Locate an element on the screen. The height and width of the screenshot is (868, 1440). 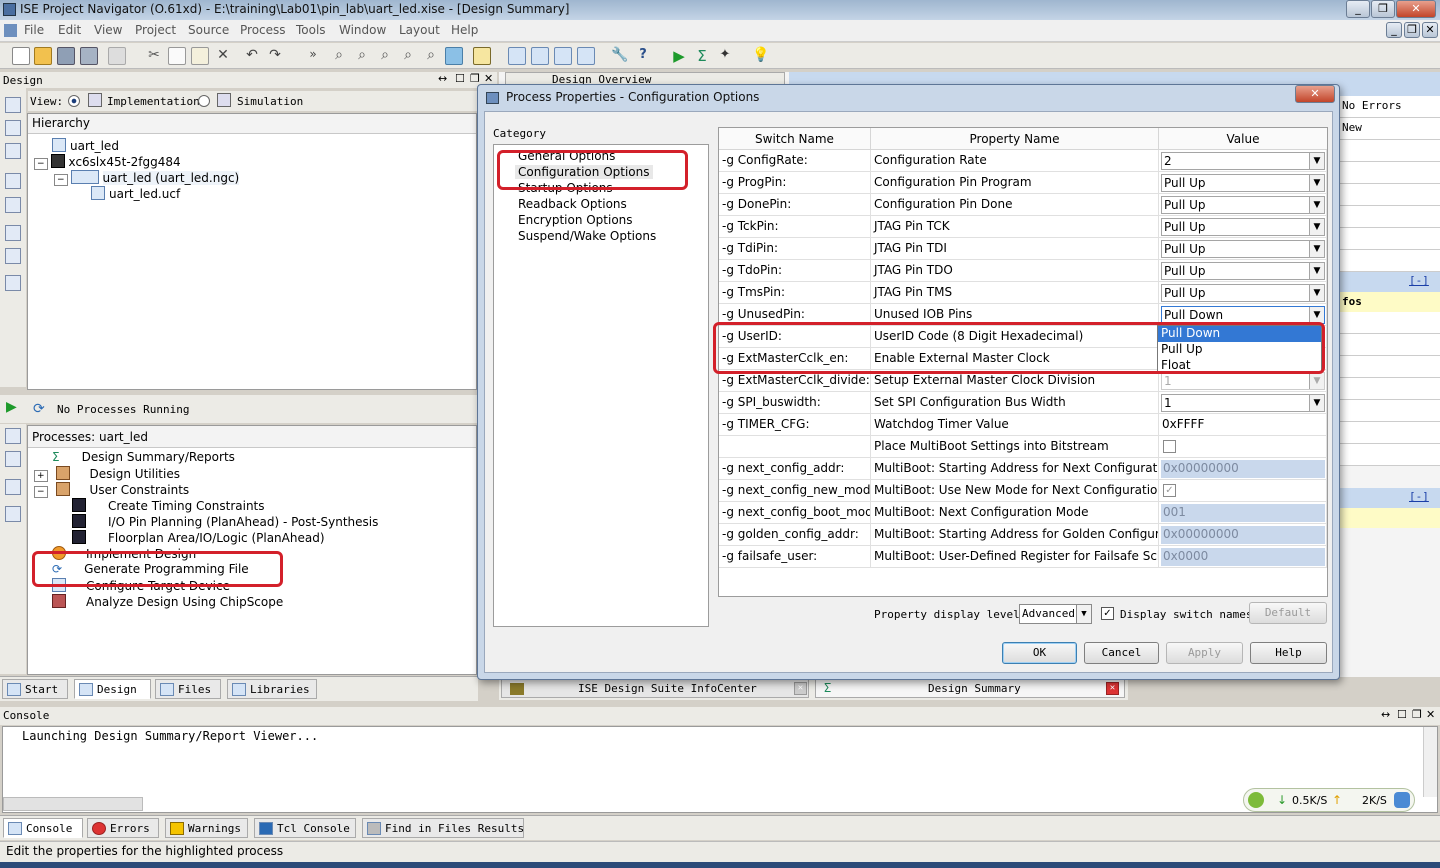
tree-item-project: uart_led is located at coordinates (85, 145).